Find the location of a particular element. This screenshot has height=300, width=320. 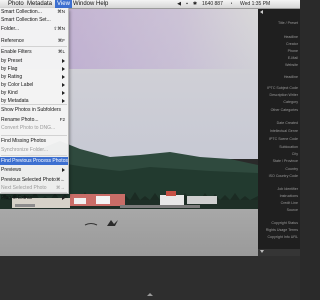

sidebar-label: Sublocation is located at coordinates (288, 147).